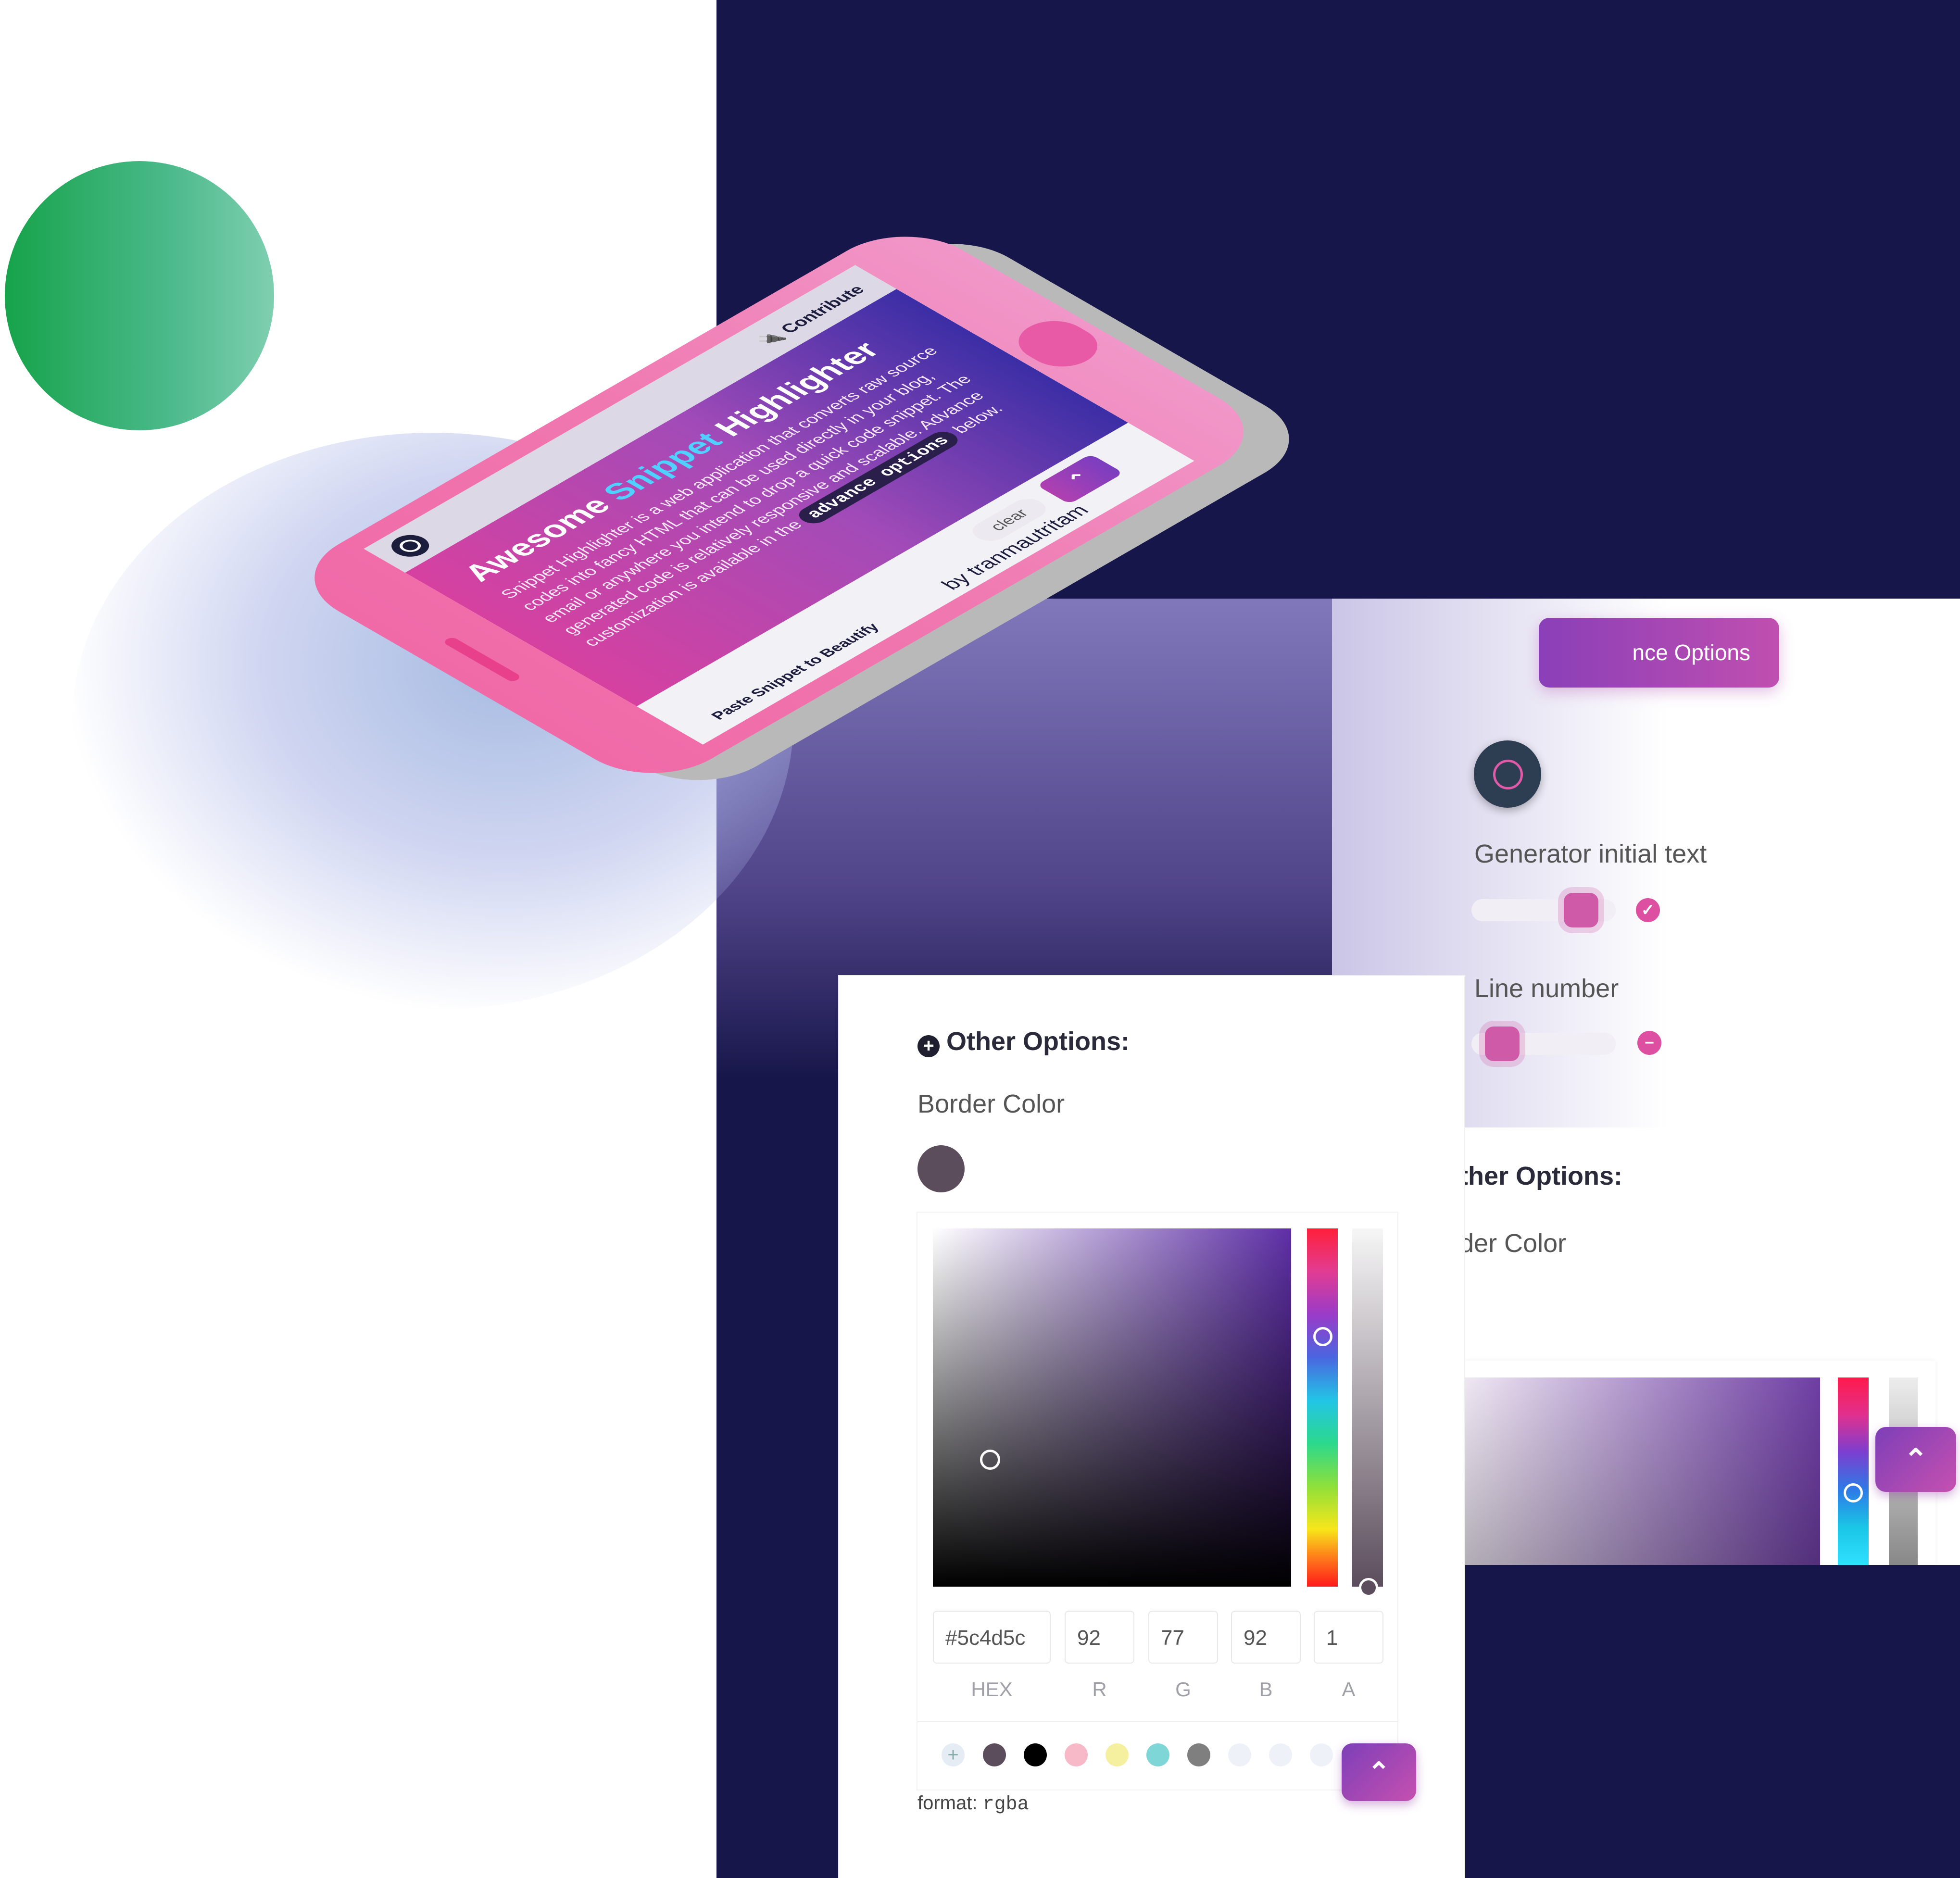 The image size is (1960, 1878). What do you see at coordinates (928, 1046) in the screenshot?
I see `plus-circle-icon: +` at bounding box center [928, 1046].